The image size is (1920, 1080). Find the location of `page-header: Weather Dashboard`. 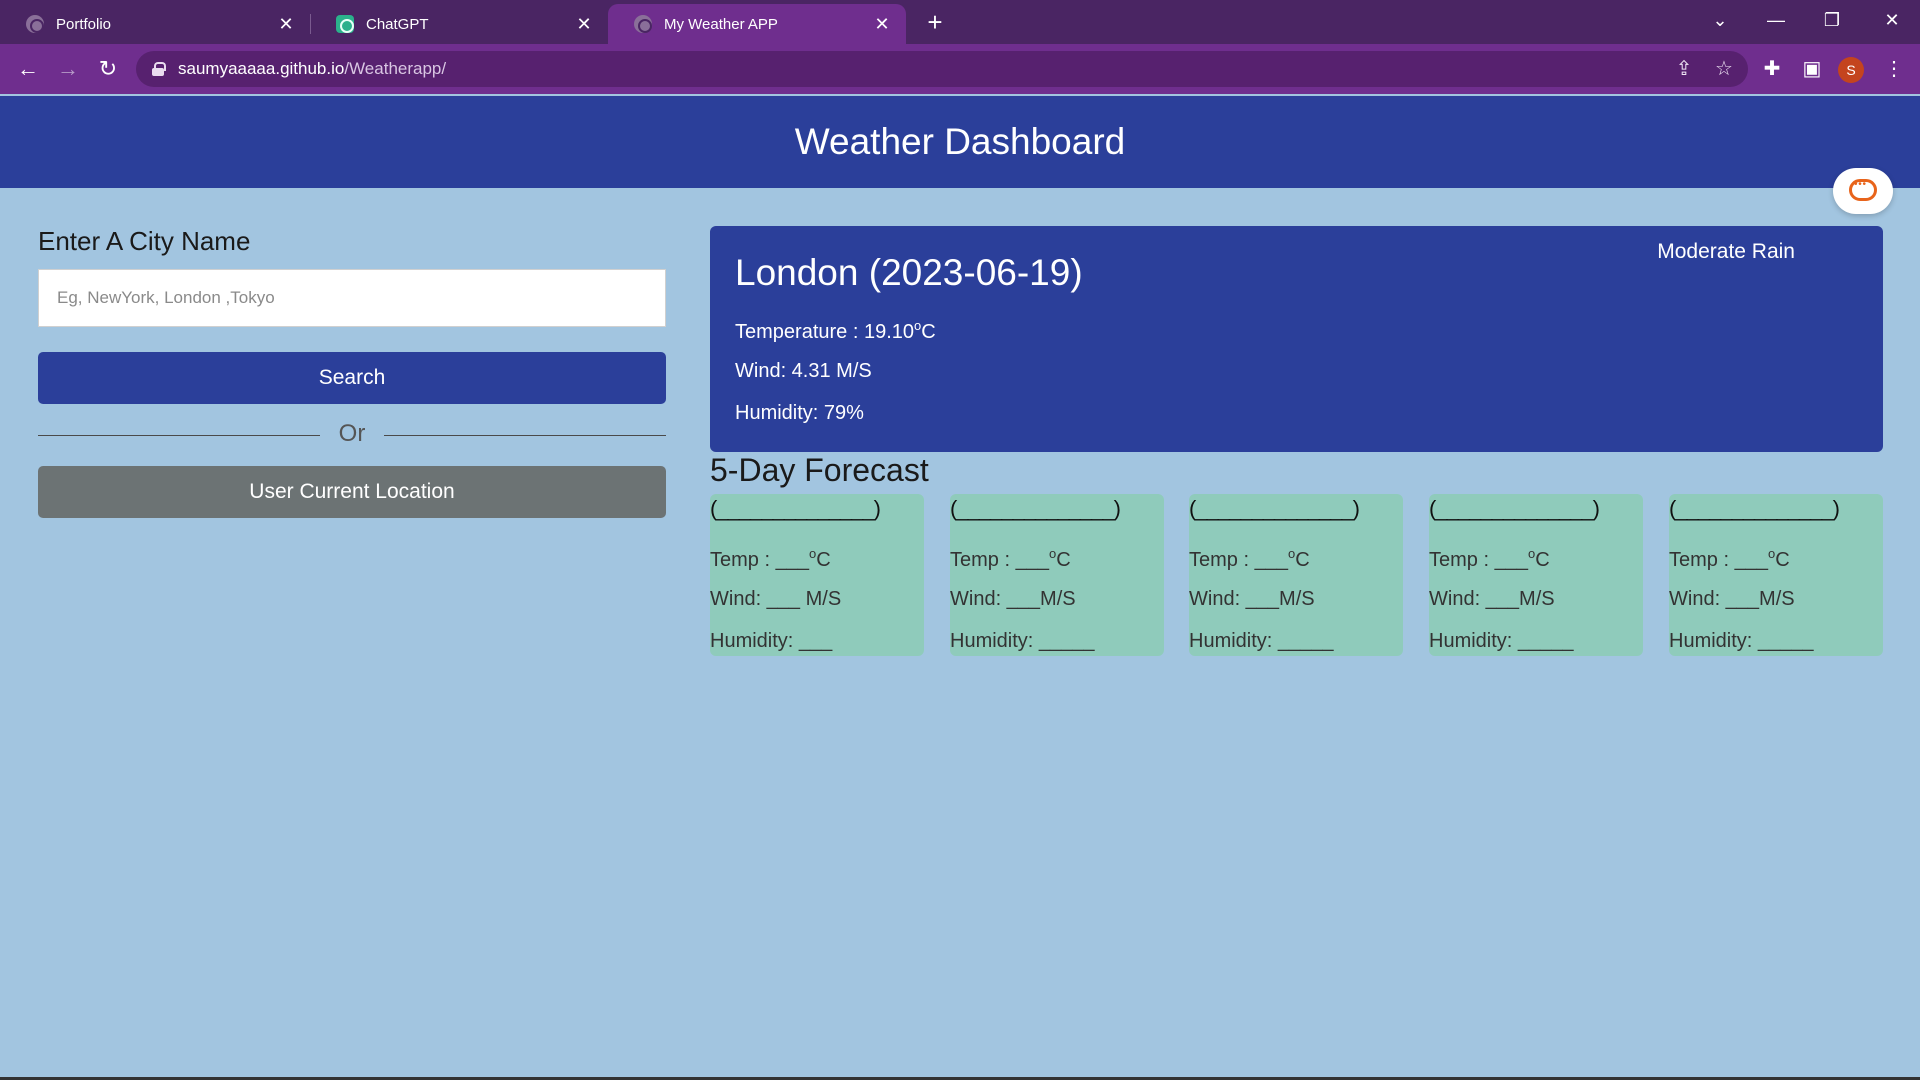

page-header: Weather Dashboard is located at coordinates (960, 142).